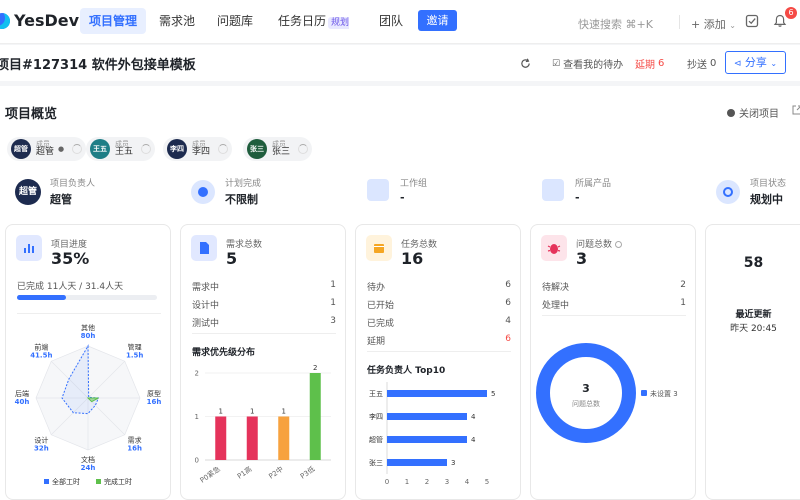  Describe the element at coordinates (226, 191) in the screenshot. I see `info-planned-completion: 计划完成 不限制` at that location.